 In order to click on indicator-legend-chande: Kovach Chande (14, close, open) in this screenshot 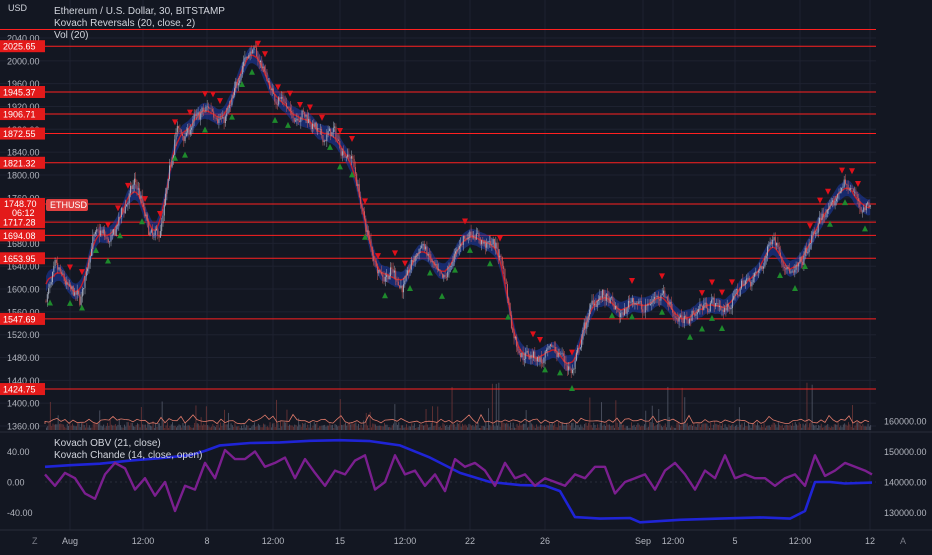, I will do `click(128, 455)`.